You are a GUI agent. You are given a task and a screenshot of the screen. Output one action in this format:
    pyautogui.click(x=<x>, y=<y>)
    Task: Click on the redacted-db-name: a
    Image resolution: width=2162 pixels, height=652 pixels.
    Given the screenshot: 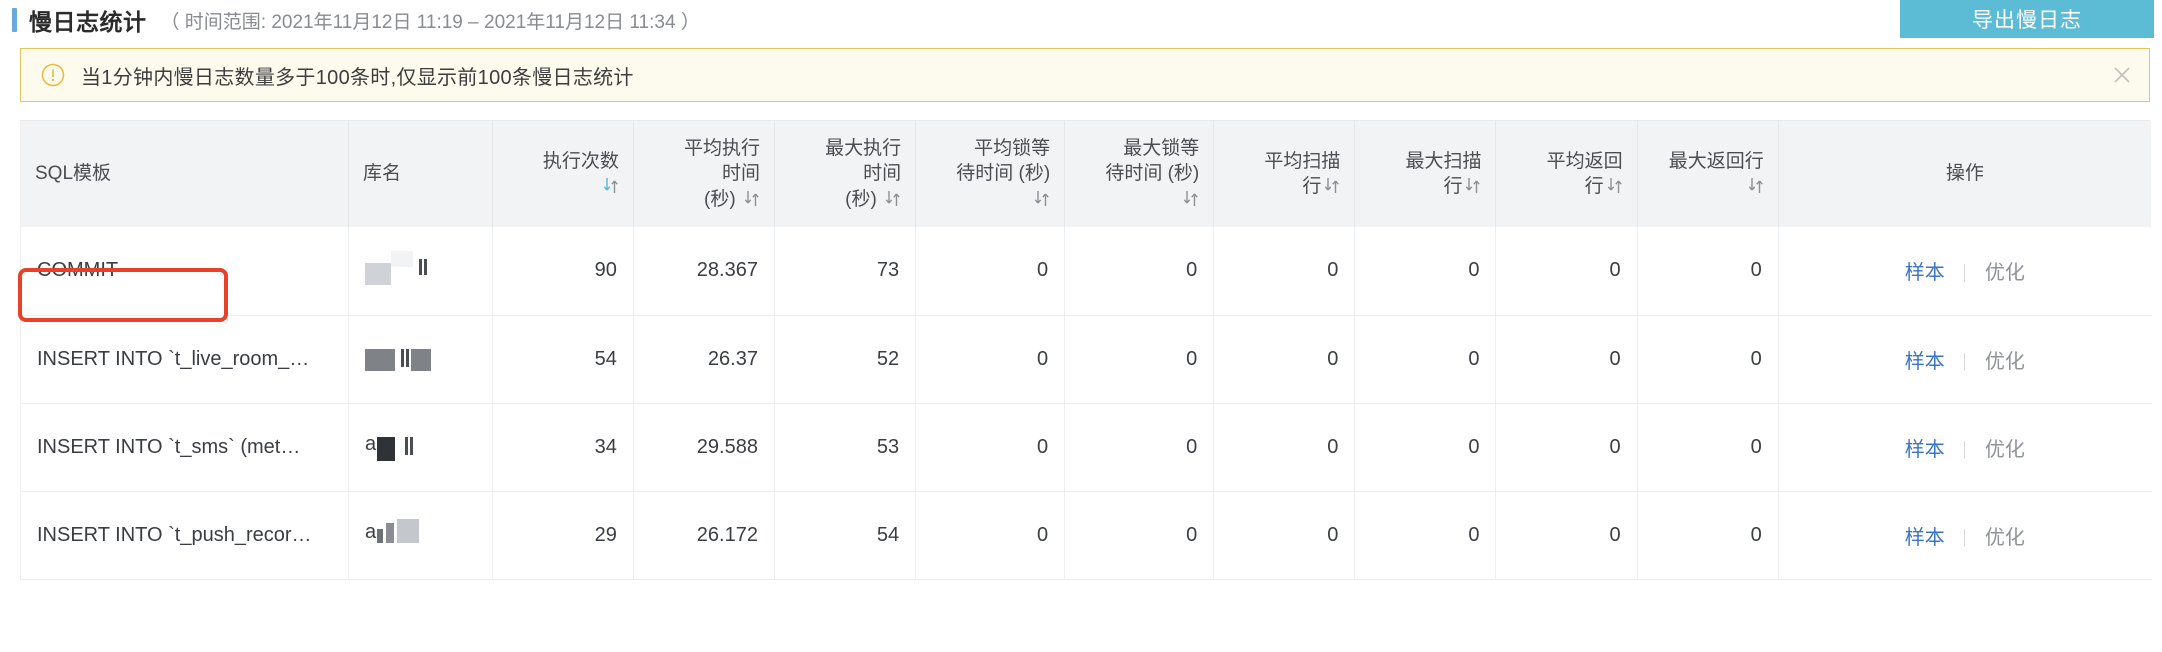 What is the action you would take?
    pyautogui.click(x=420, y=447)
    